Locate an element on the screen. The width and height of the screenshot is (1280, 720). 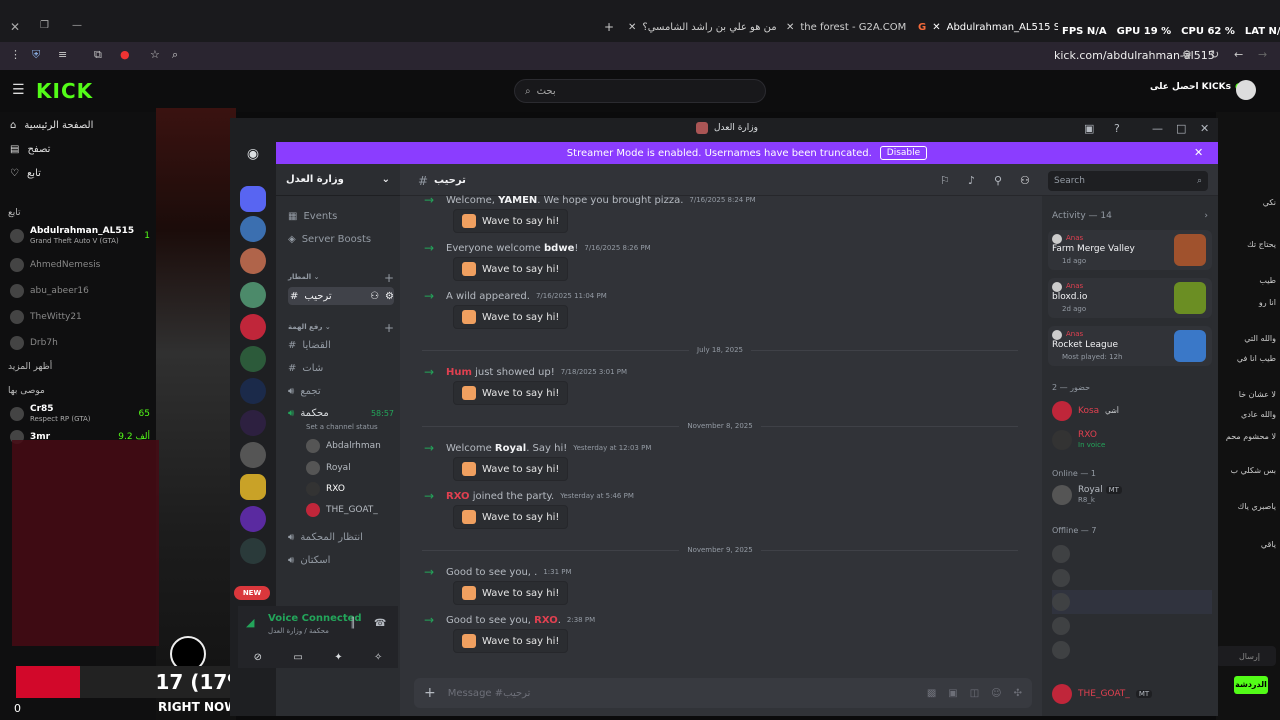
kick-search-input: ⌕ بحث is located at coordinates (640, 91).